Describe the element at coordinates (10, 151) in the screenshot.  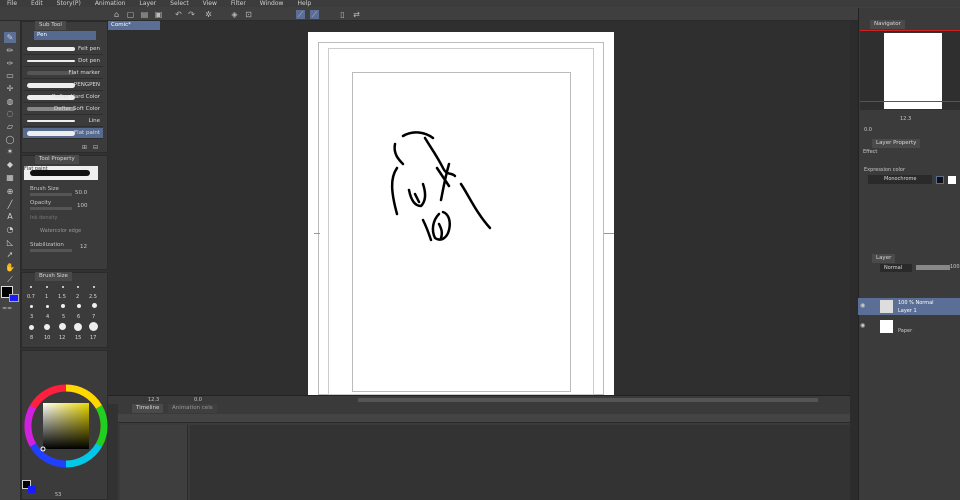
I see `auto-select-icon: ✶` at that location.